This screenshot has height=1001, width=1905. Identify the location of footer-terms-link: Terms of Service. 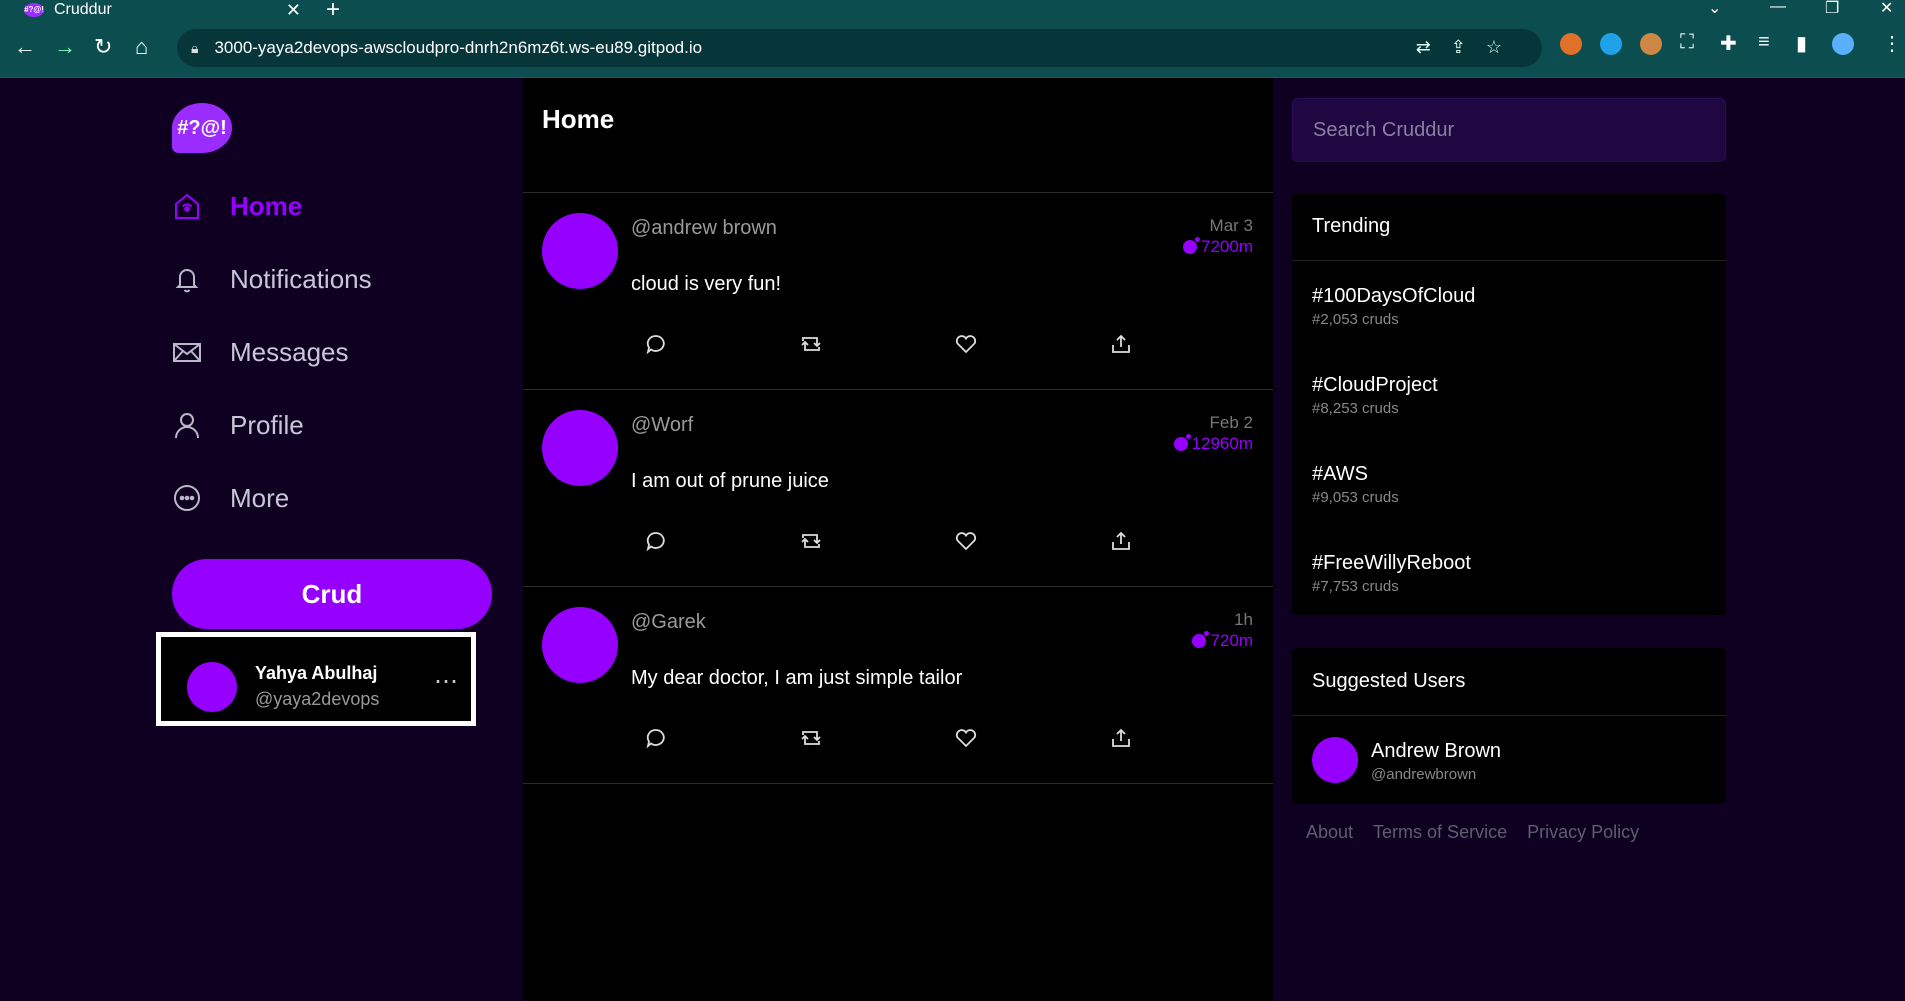
(1440, 832).